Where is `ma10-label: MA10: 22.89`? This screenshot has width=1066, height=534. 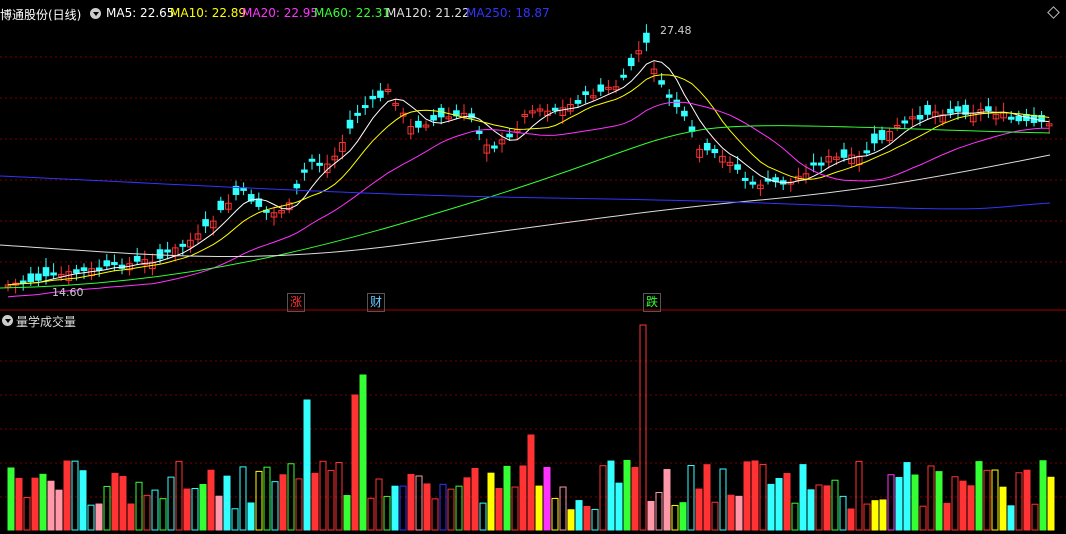 ma10-label: MA10: 22.89 is located at coordinates (208, 13).